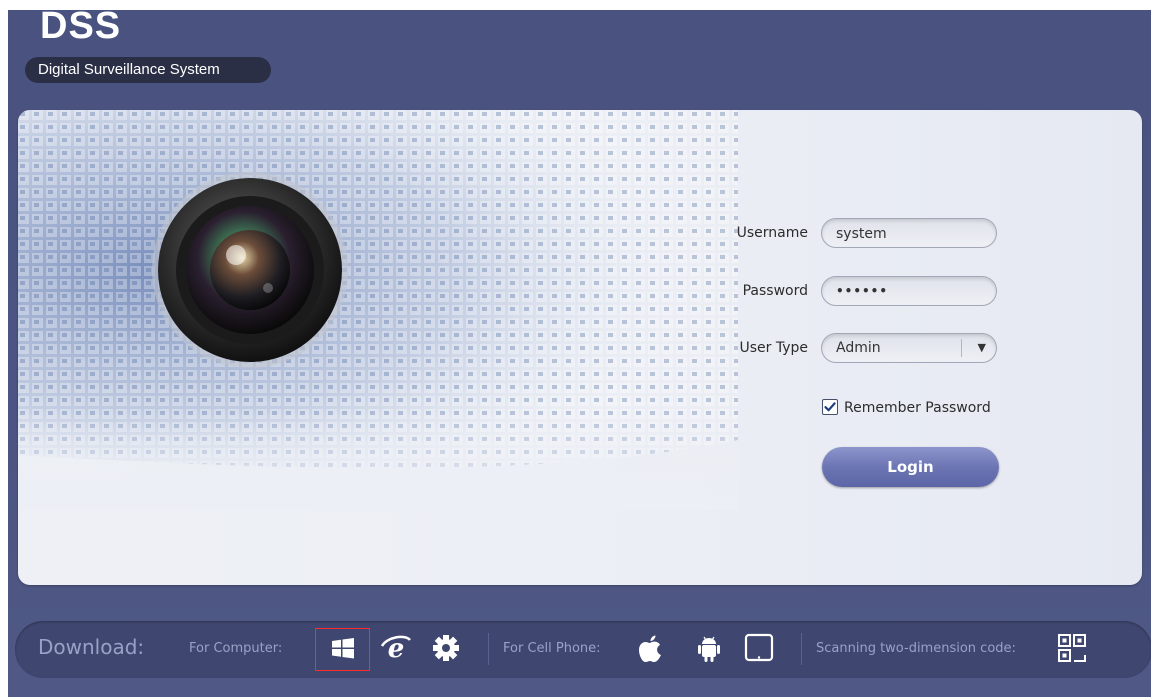 Image resolution: width=1151 pixels, height=697 pixels. Describe the element at coordinates (909, 291) in the screenshot. I see `password-field: ••••••` at that location.